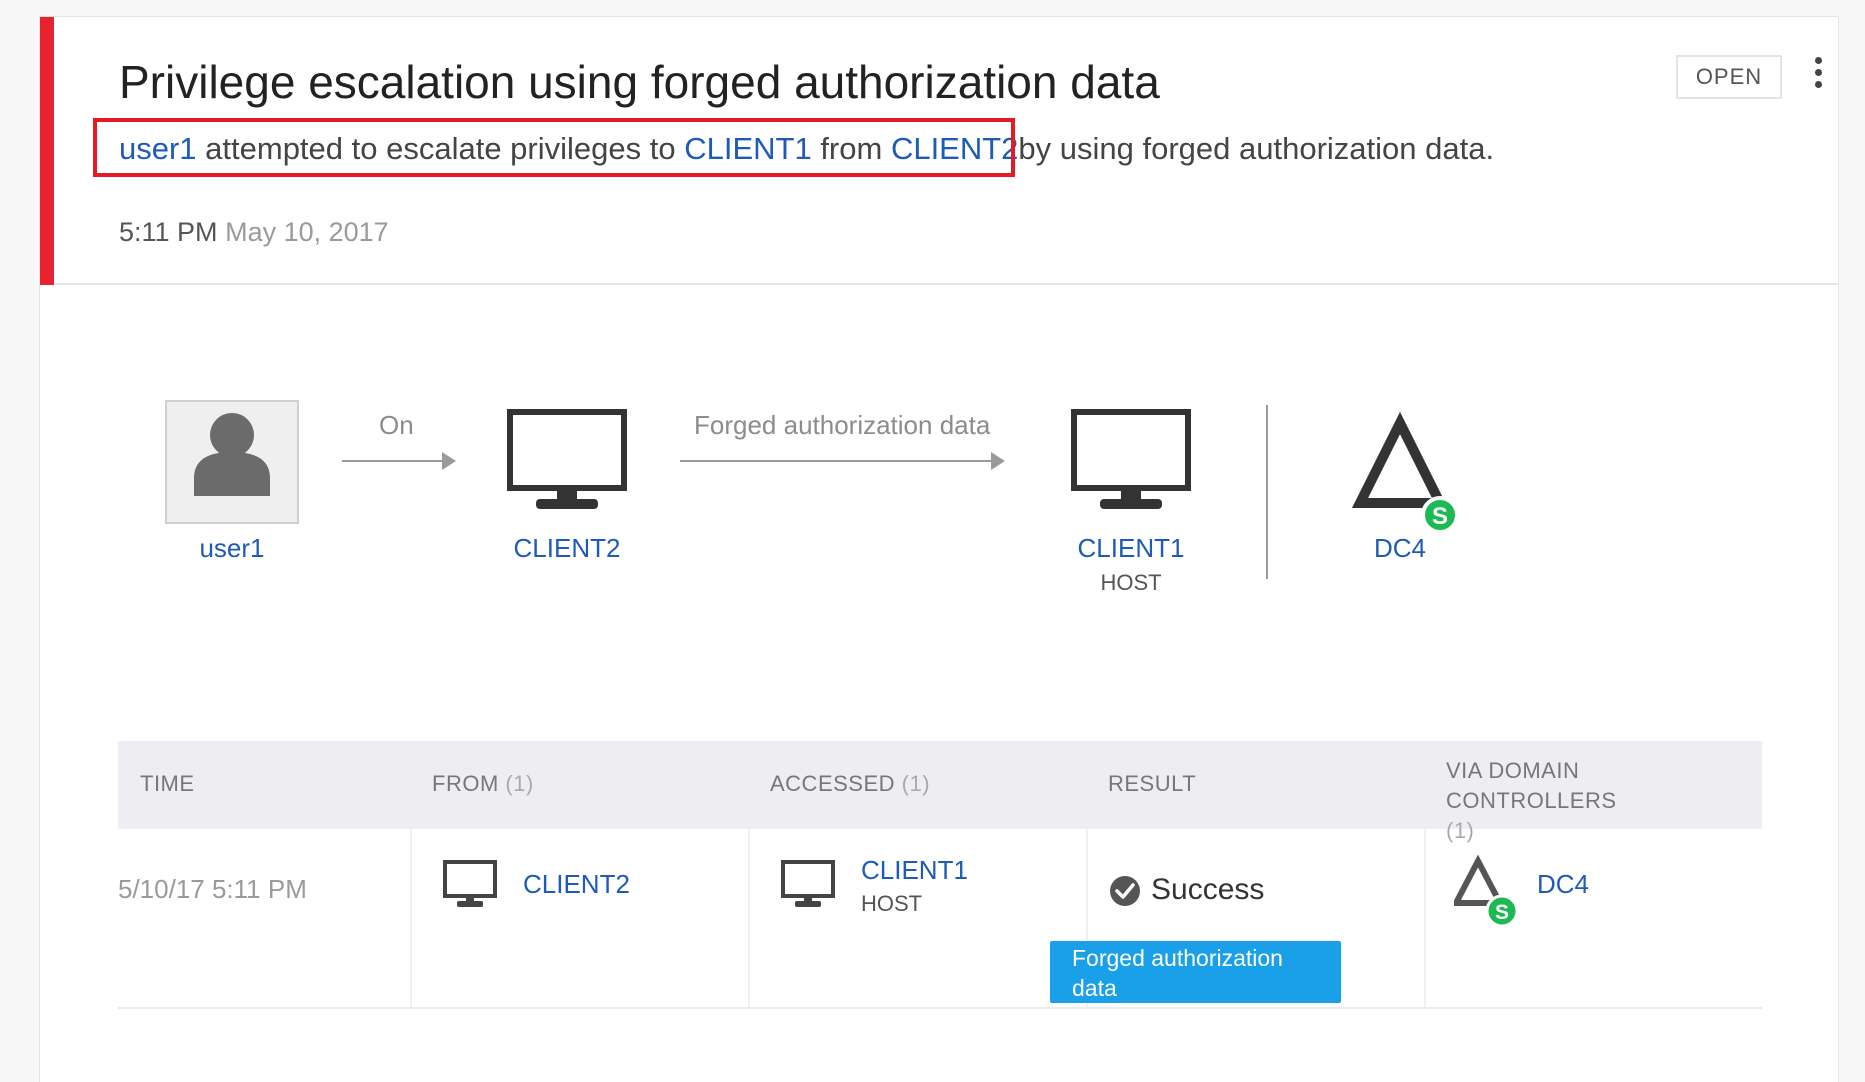 This screenshot has width=1865, height=1082. Describe the element at coordinates (1195, 972) in the screenshot. I see `result-tag: Forged authorization data` at that location.